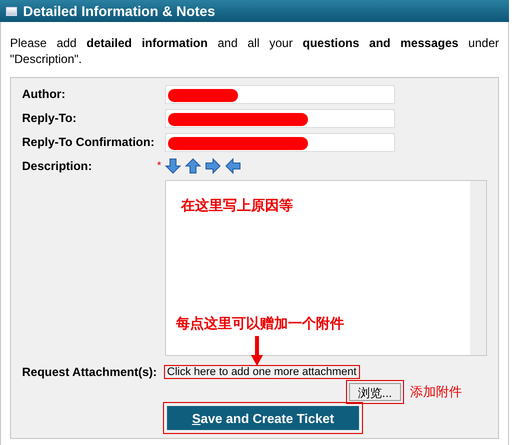  I want to click on field-label: Reply-To:, so click(50, 118).